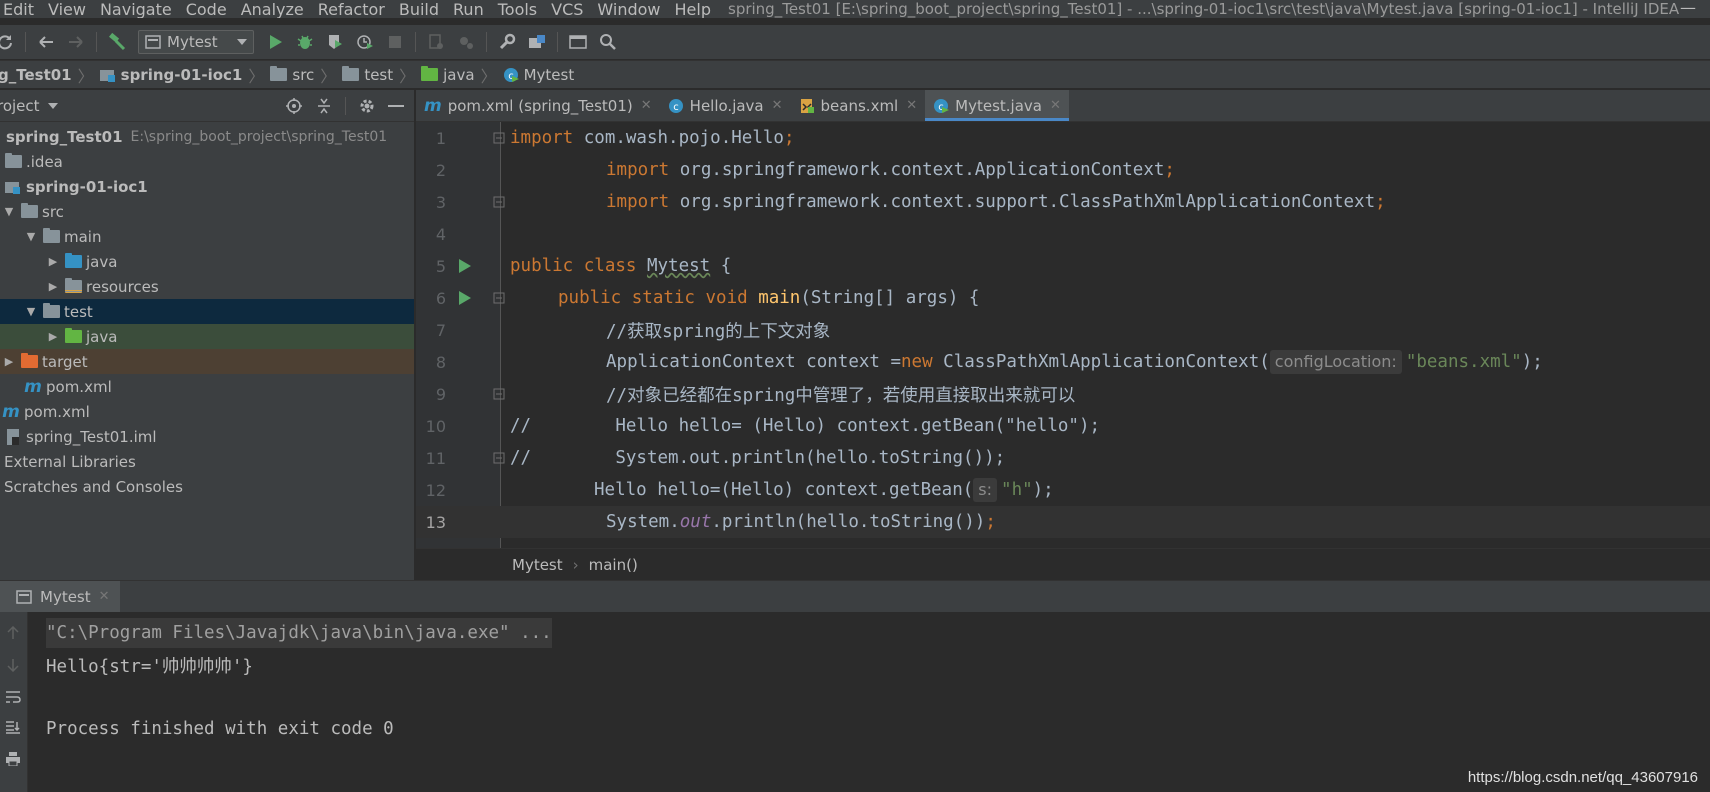 Image resolution: width=1710 pixels, height=792 pixels. What do you see at coordinates (294, 106) in the screenshot?
I see `locate-file-icon` at bounding box center [294, 106].